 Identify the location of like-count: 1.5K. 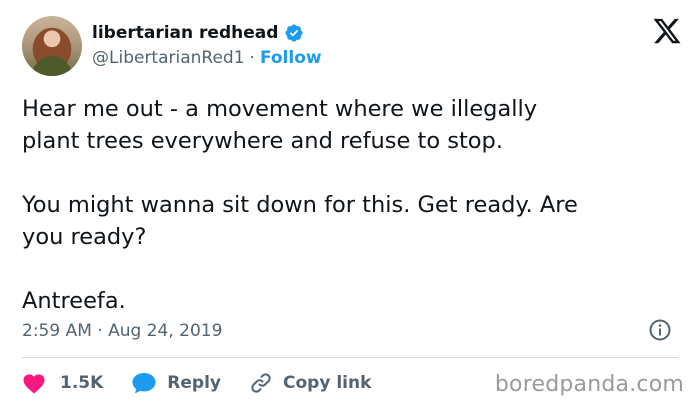
(82, 383).